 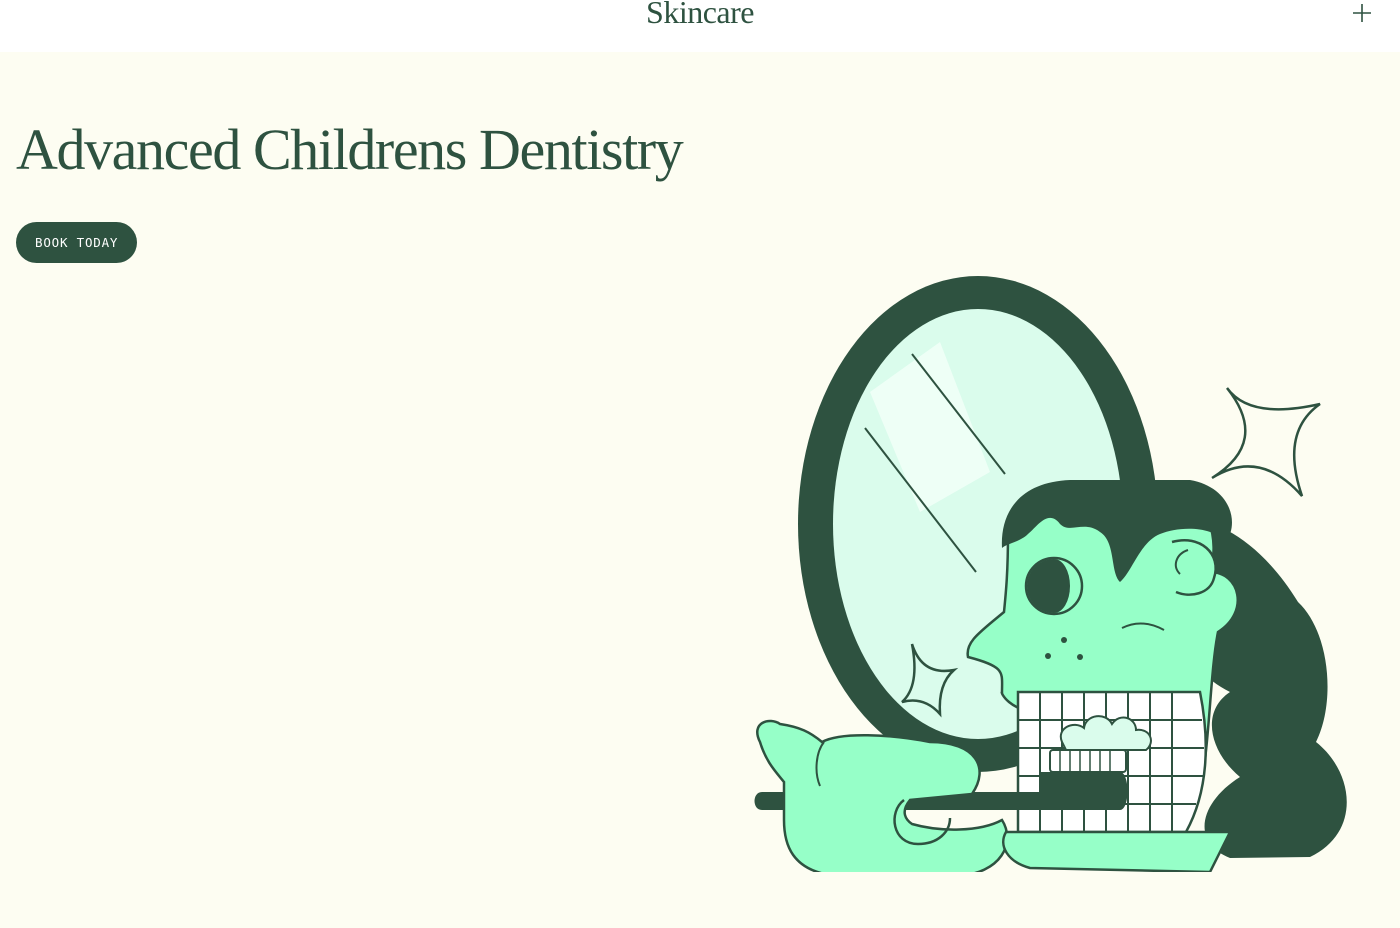 I want to click on eye-icon, so click(x=1054, y=586).